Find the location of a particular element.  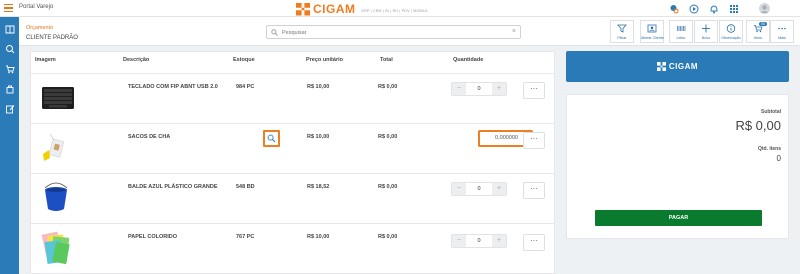

toolbar-filter-button: Filtrar is located at coordinates (622, 31).